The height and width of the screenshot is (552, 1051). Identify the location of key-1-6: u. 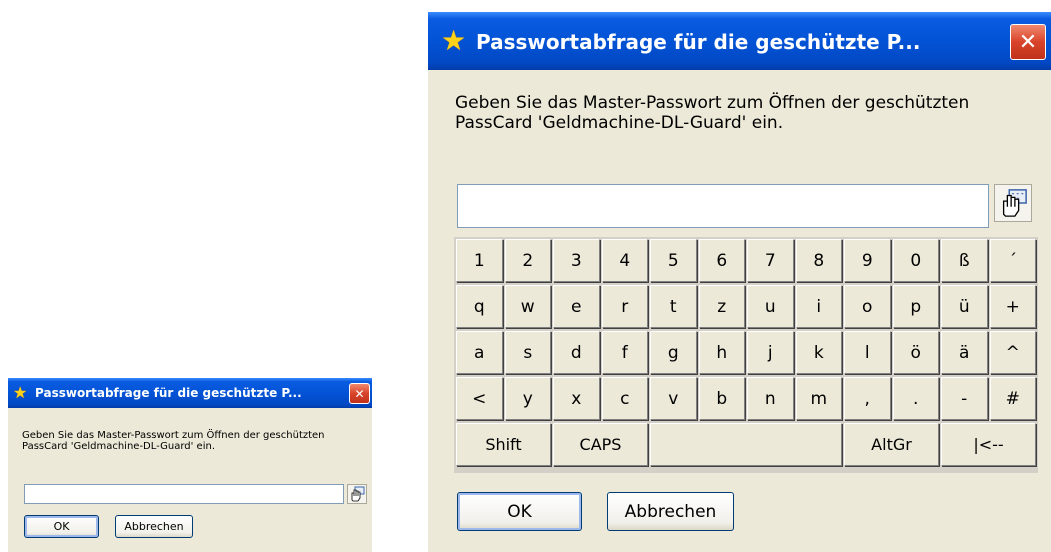
(770, 306).